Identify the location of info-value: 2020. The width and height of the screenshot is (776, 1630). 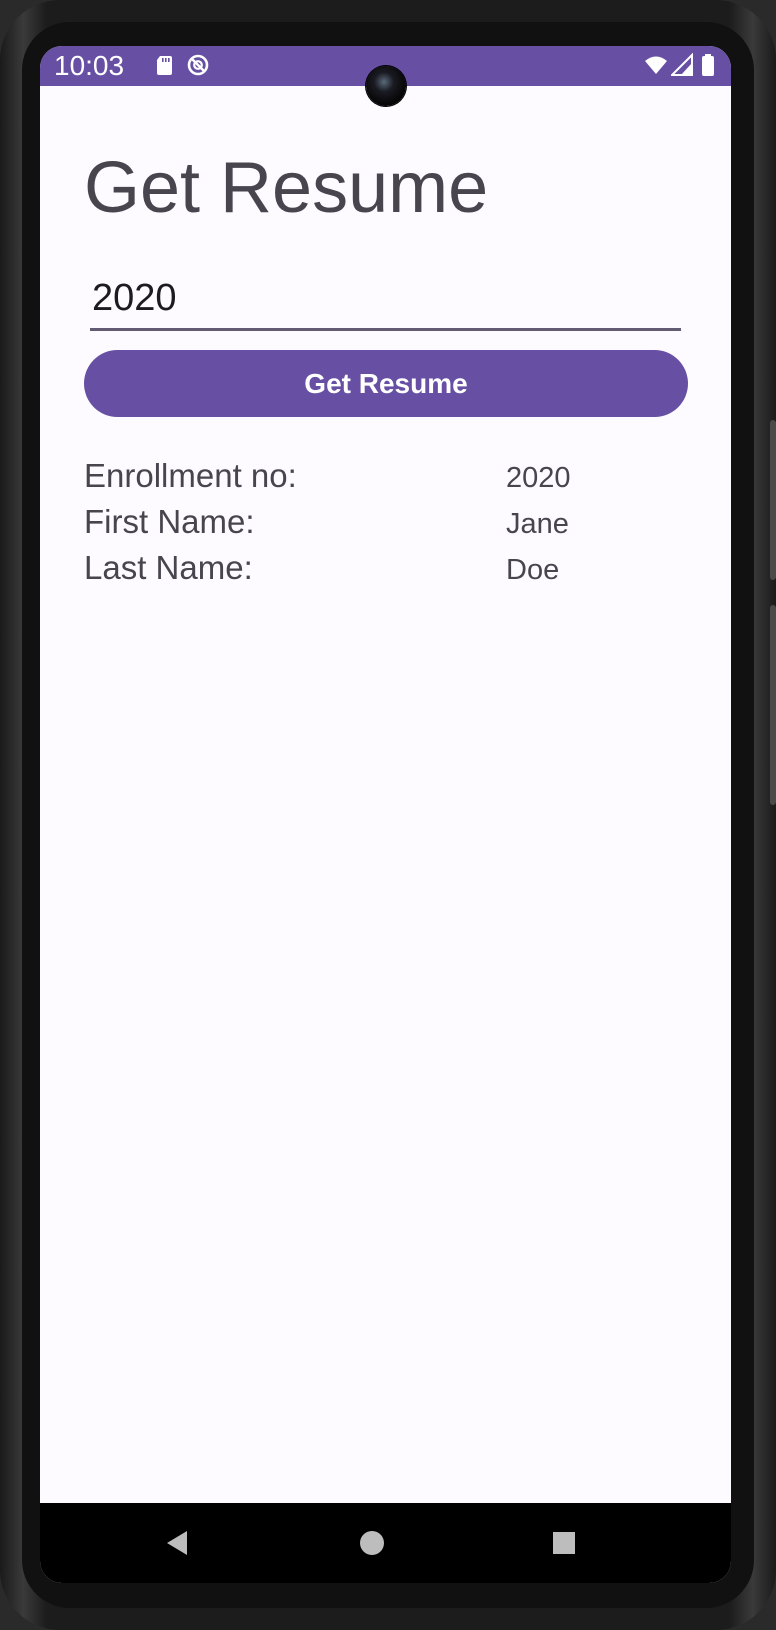
(538, 478).